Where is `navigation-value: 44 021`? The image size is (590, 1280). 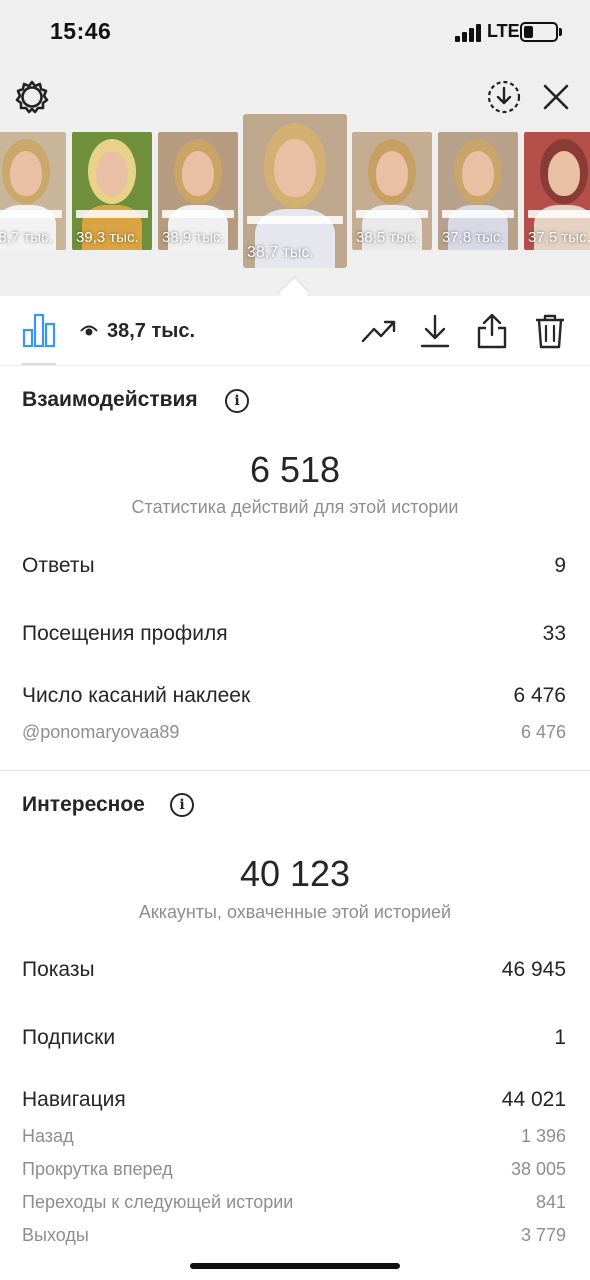
navigation-value: 44 021 is located at coordinates (533, 1099).